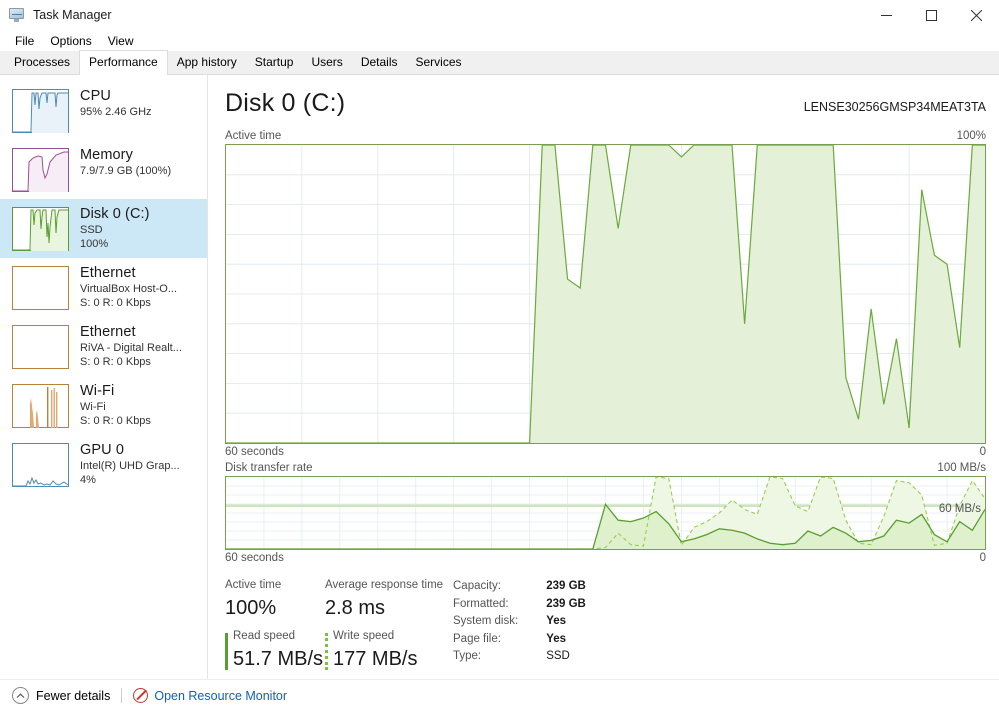 The width and height of the screenshot is (999, 711). I want to click on stat-active-time: Active time 100%, so click(275, 600).